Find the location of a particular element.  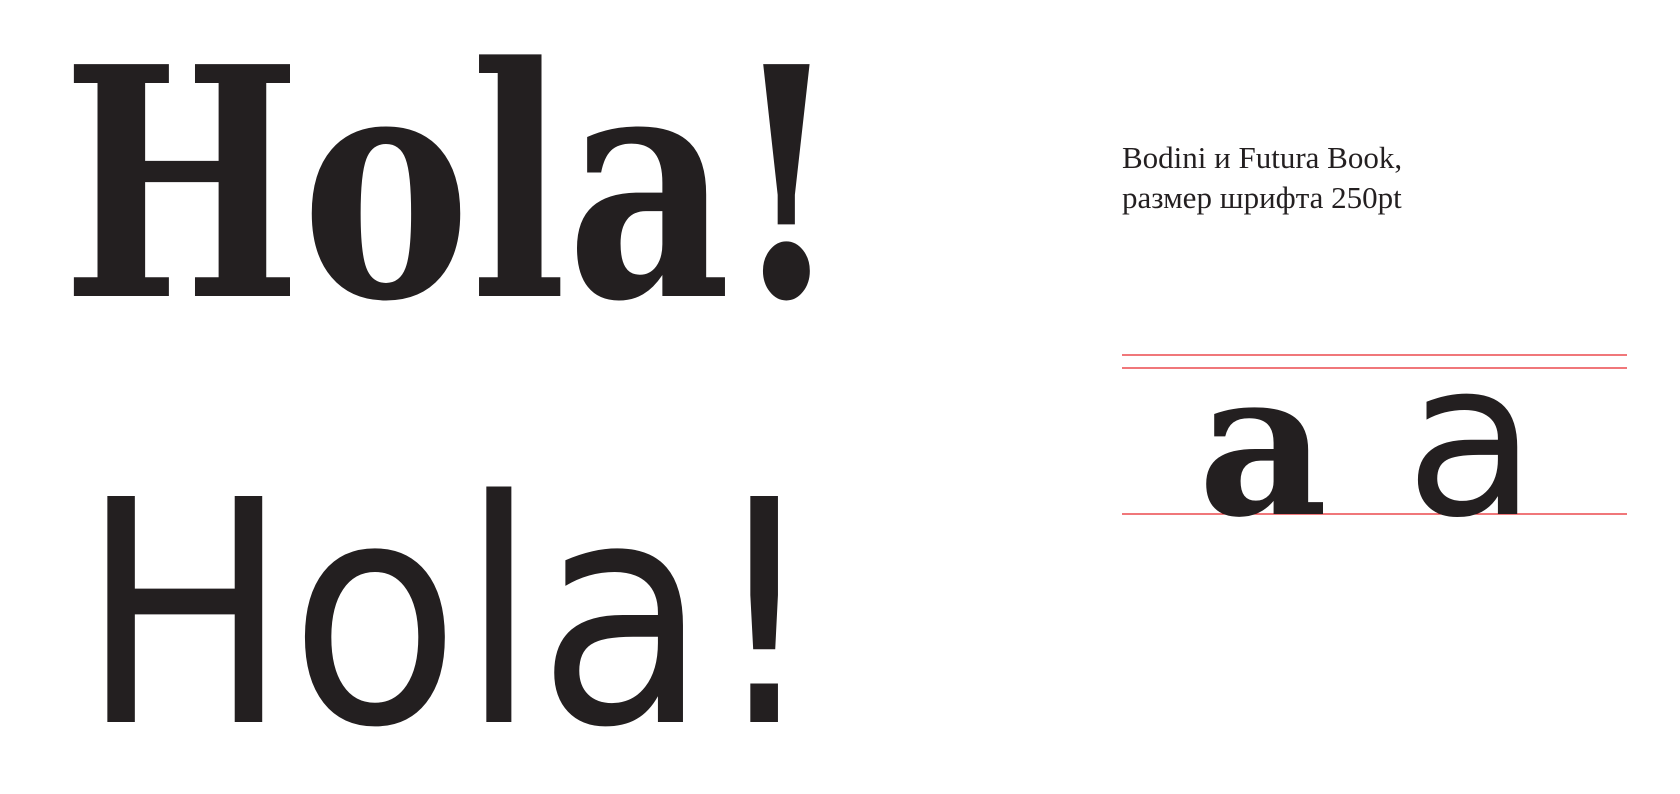

sans-a-glyph: a is located at coordinates (1471, 439).